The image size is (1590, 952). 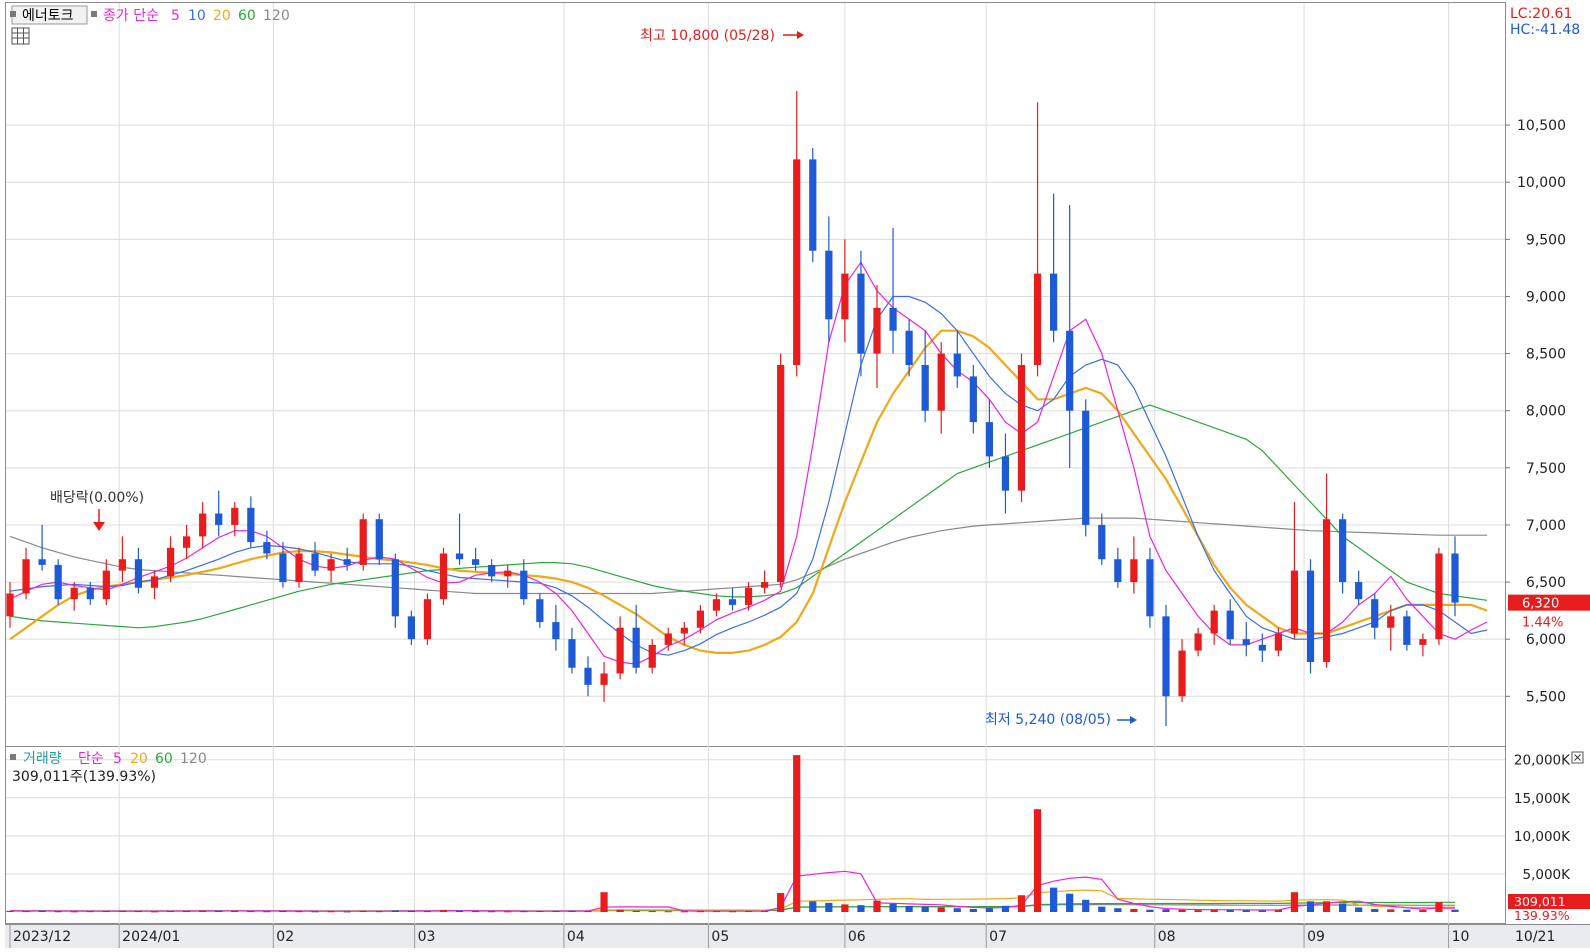 I want to click on date-tick-label: 2023/12, so click(x=42, y=937).